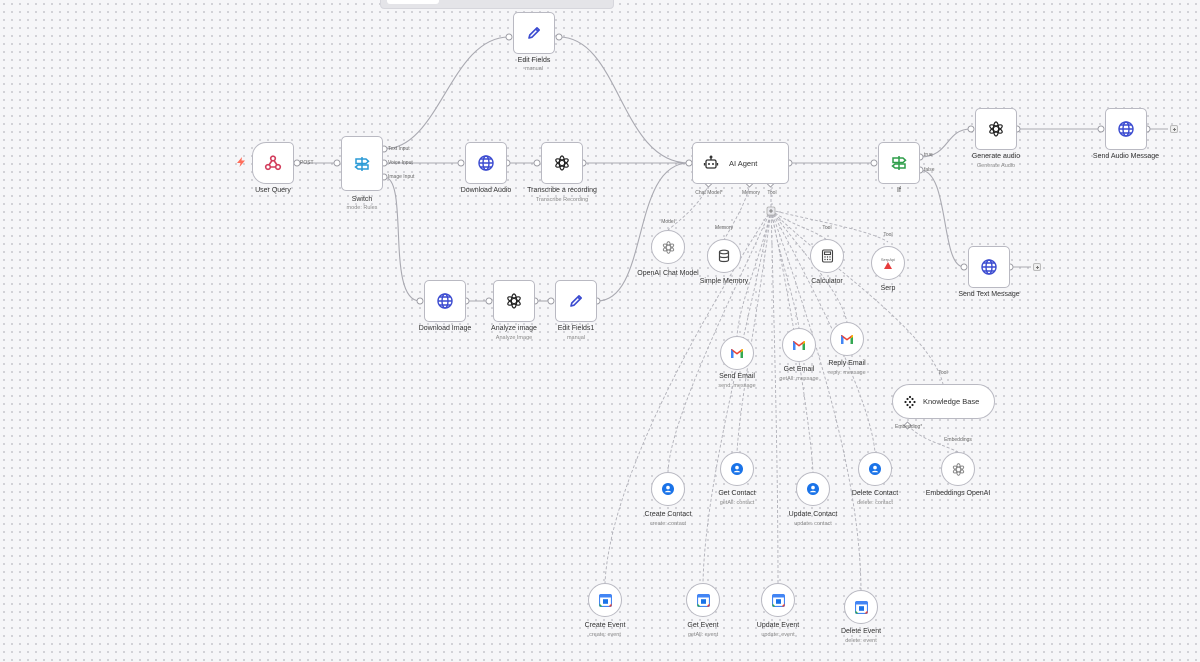 This screenshot has width=1200, height=662. Describe the element at coordinates (799, 379) in the screenshot. I see `node-get-email-sub: getAll: message` at that location.